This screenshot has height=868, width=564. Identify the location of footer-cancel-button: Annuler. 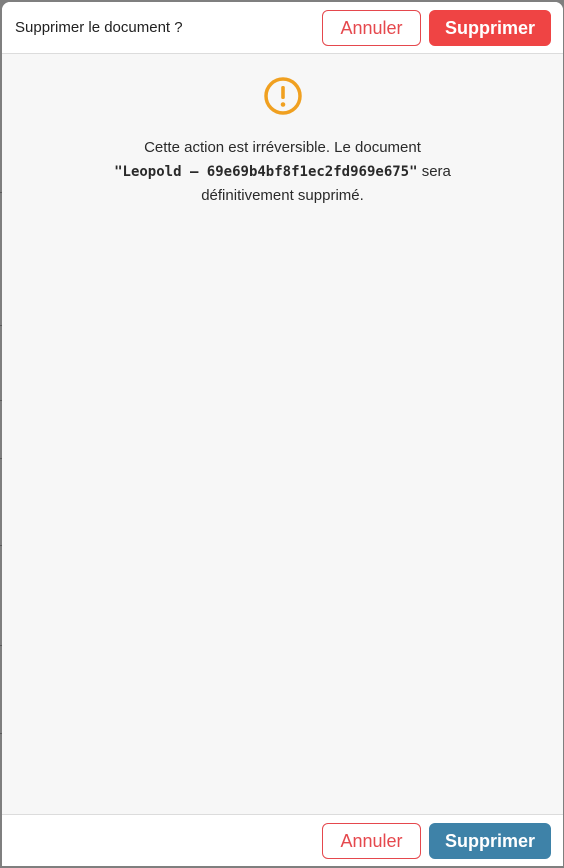
(371, 840).